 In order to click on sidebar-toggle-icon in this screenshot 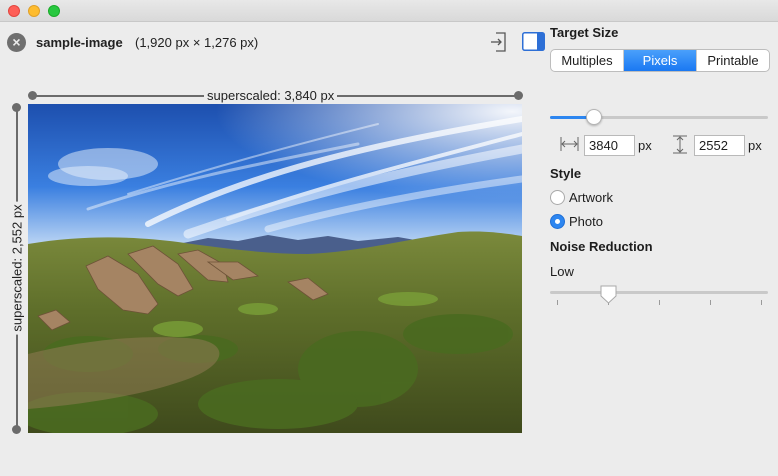, I will do `click(533, 41)`.